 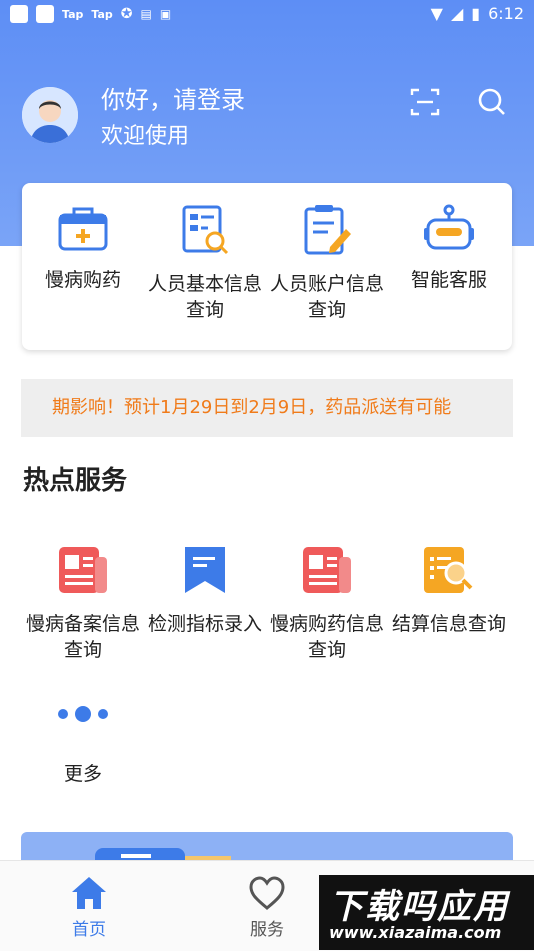 What do you see at coordinates (83, 229) in the screenshot?
I see `medical-kit-icon` at bounding box center [83, 229].